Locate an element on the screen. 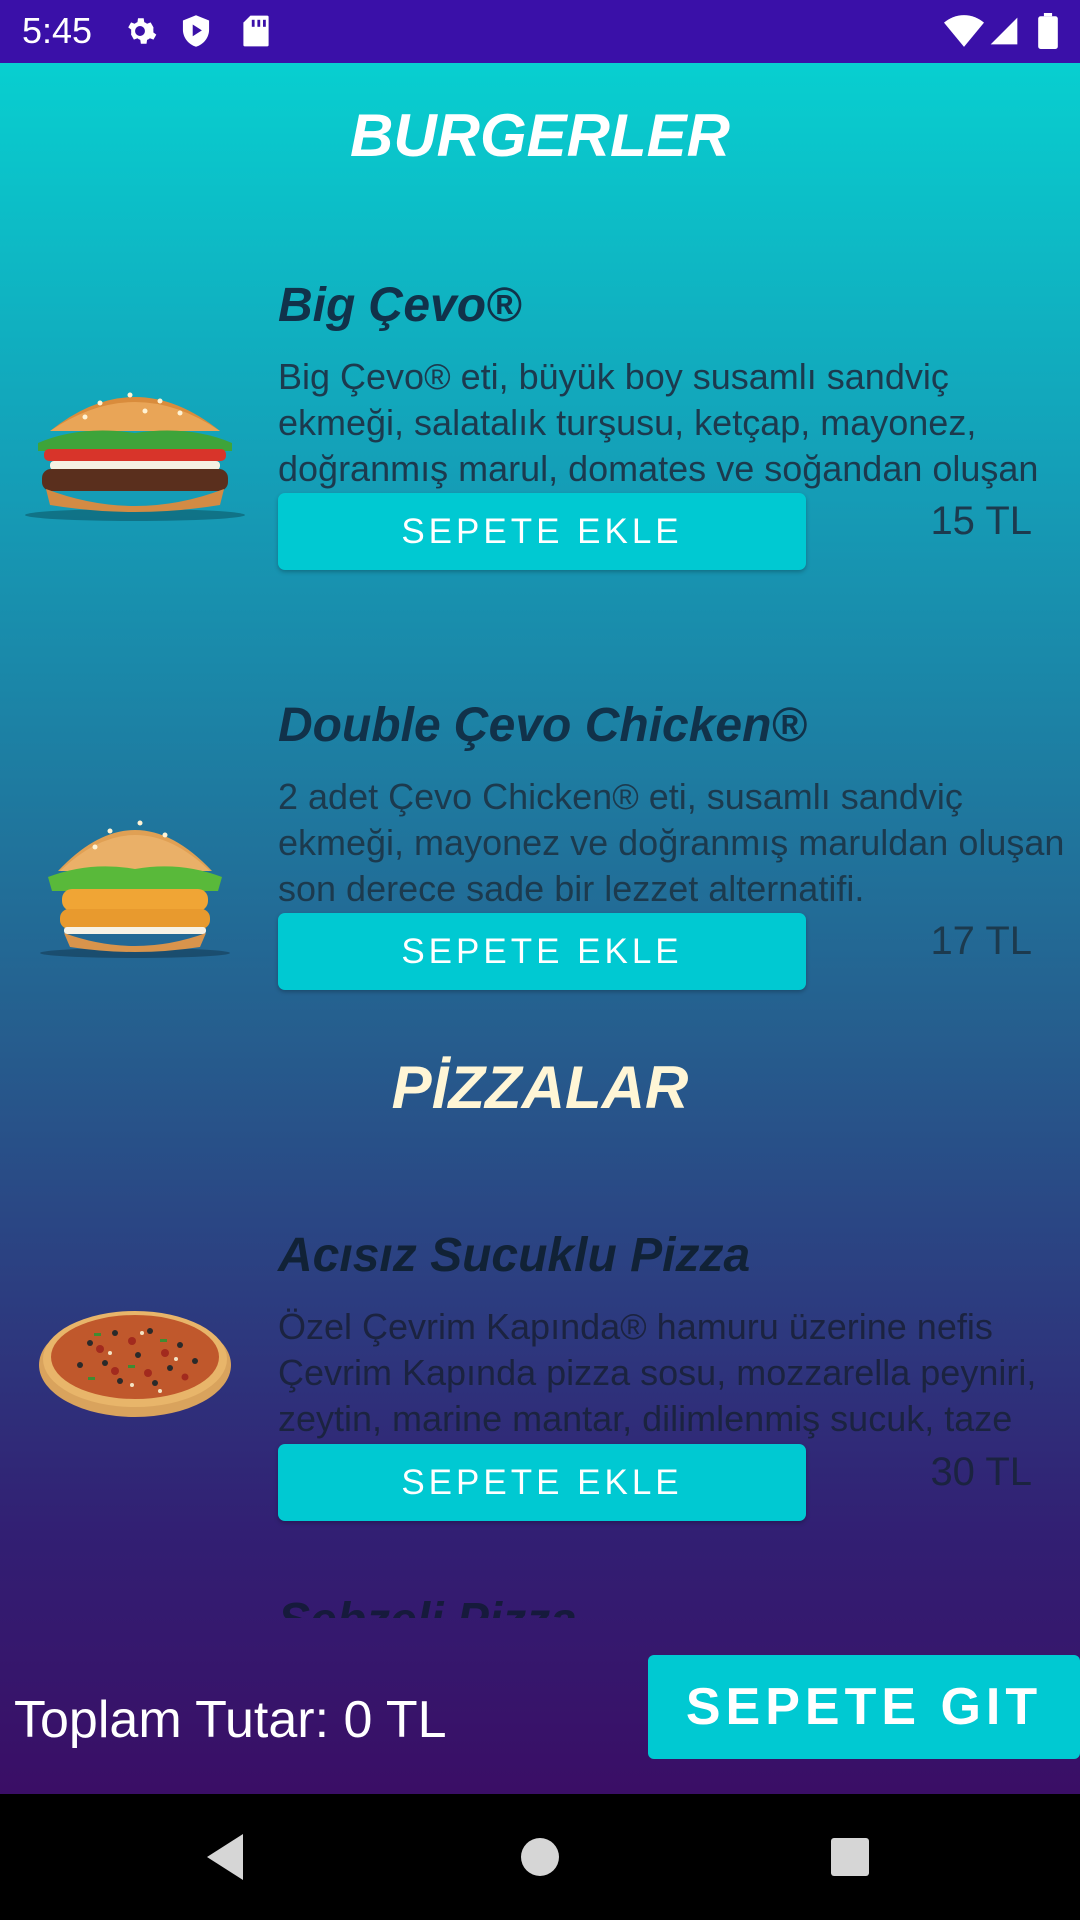 This screenshot has height=1920, width=1080. item-price: 15 TL is located at coordinates (981, 521).